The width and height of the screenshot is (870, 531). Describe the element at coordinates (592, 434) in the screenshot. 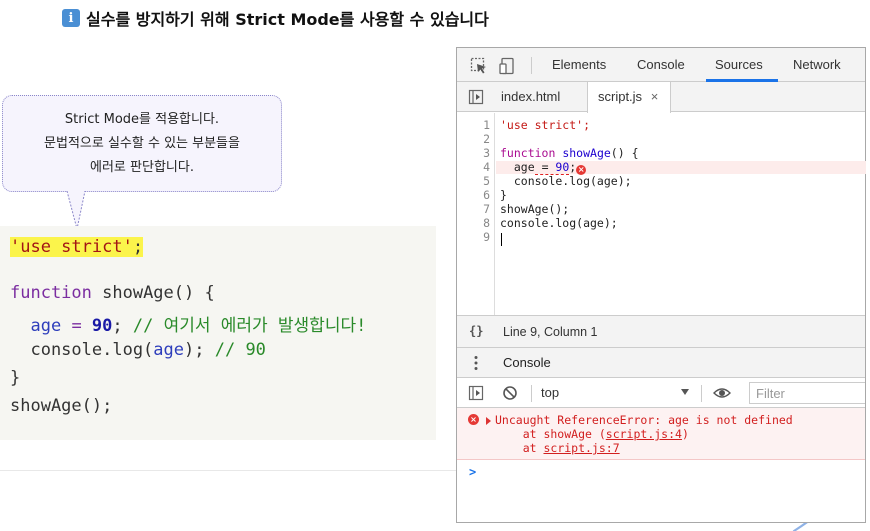

I see `stack-frame-1: at showAge (script.js:4)` at that location.